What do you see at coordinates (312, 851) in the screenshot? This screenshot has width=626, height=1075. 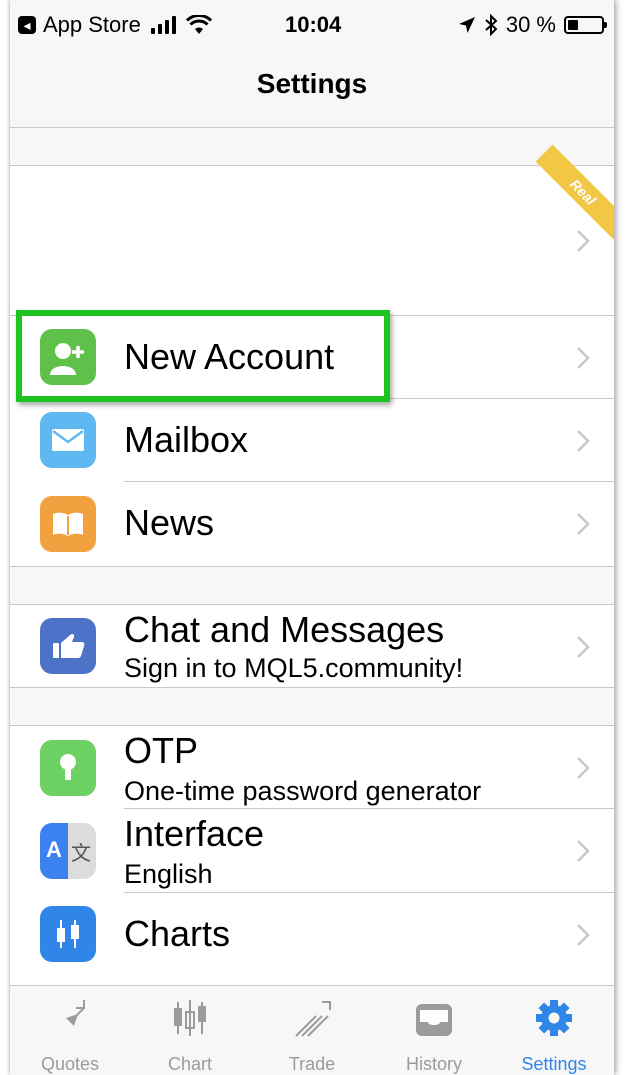 I see `interface-row: A 文 Interface English` at bounding box center [312, 851].